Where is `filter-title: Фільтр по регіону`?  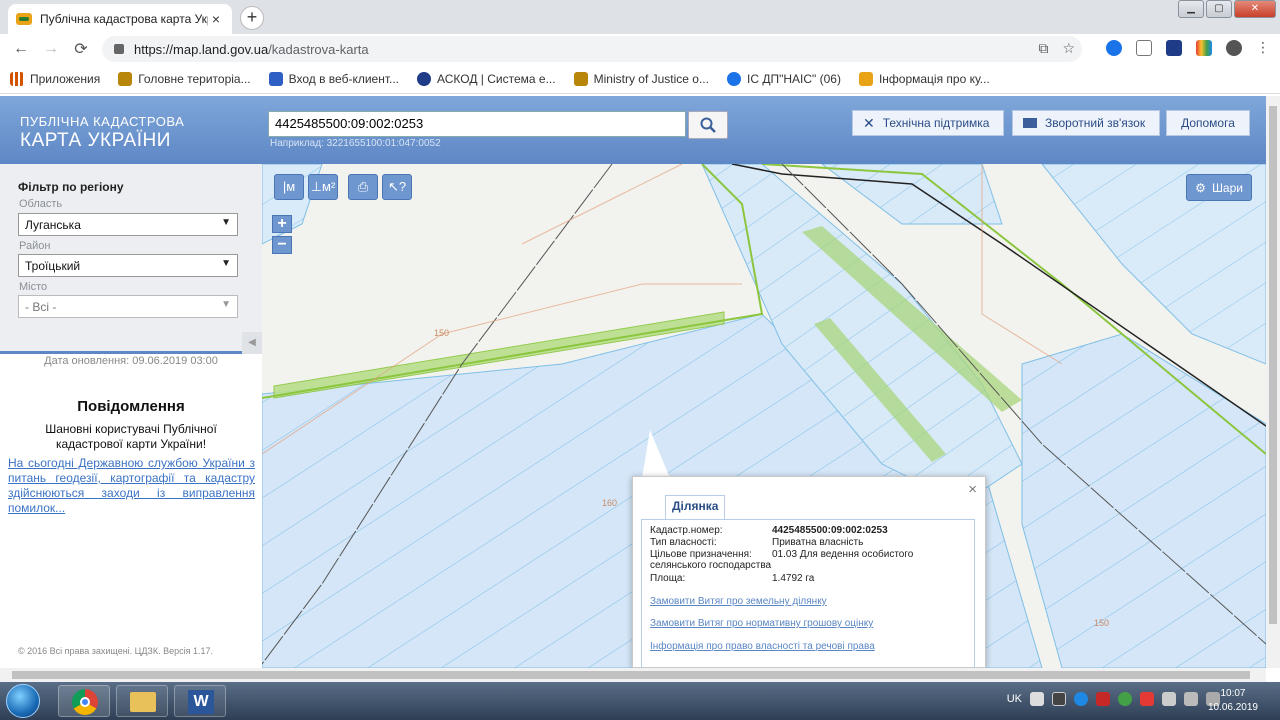 filter-title: Фільтр по регіону is located at coordinates (71, 187).